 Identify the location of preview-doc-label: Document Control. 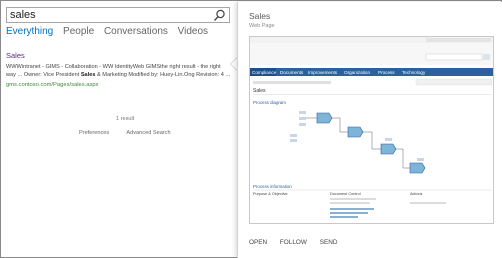
(345, 194).